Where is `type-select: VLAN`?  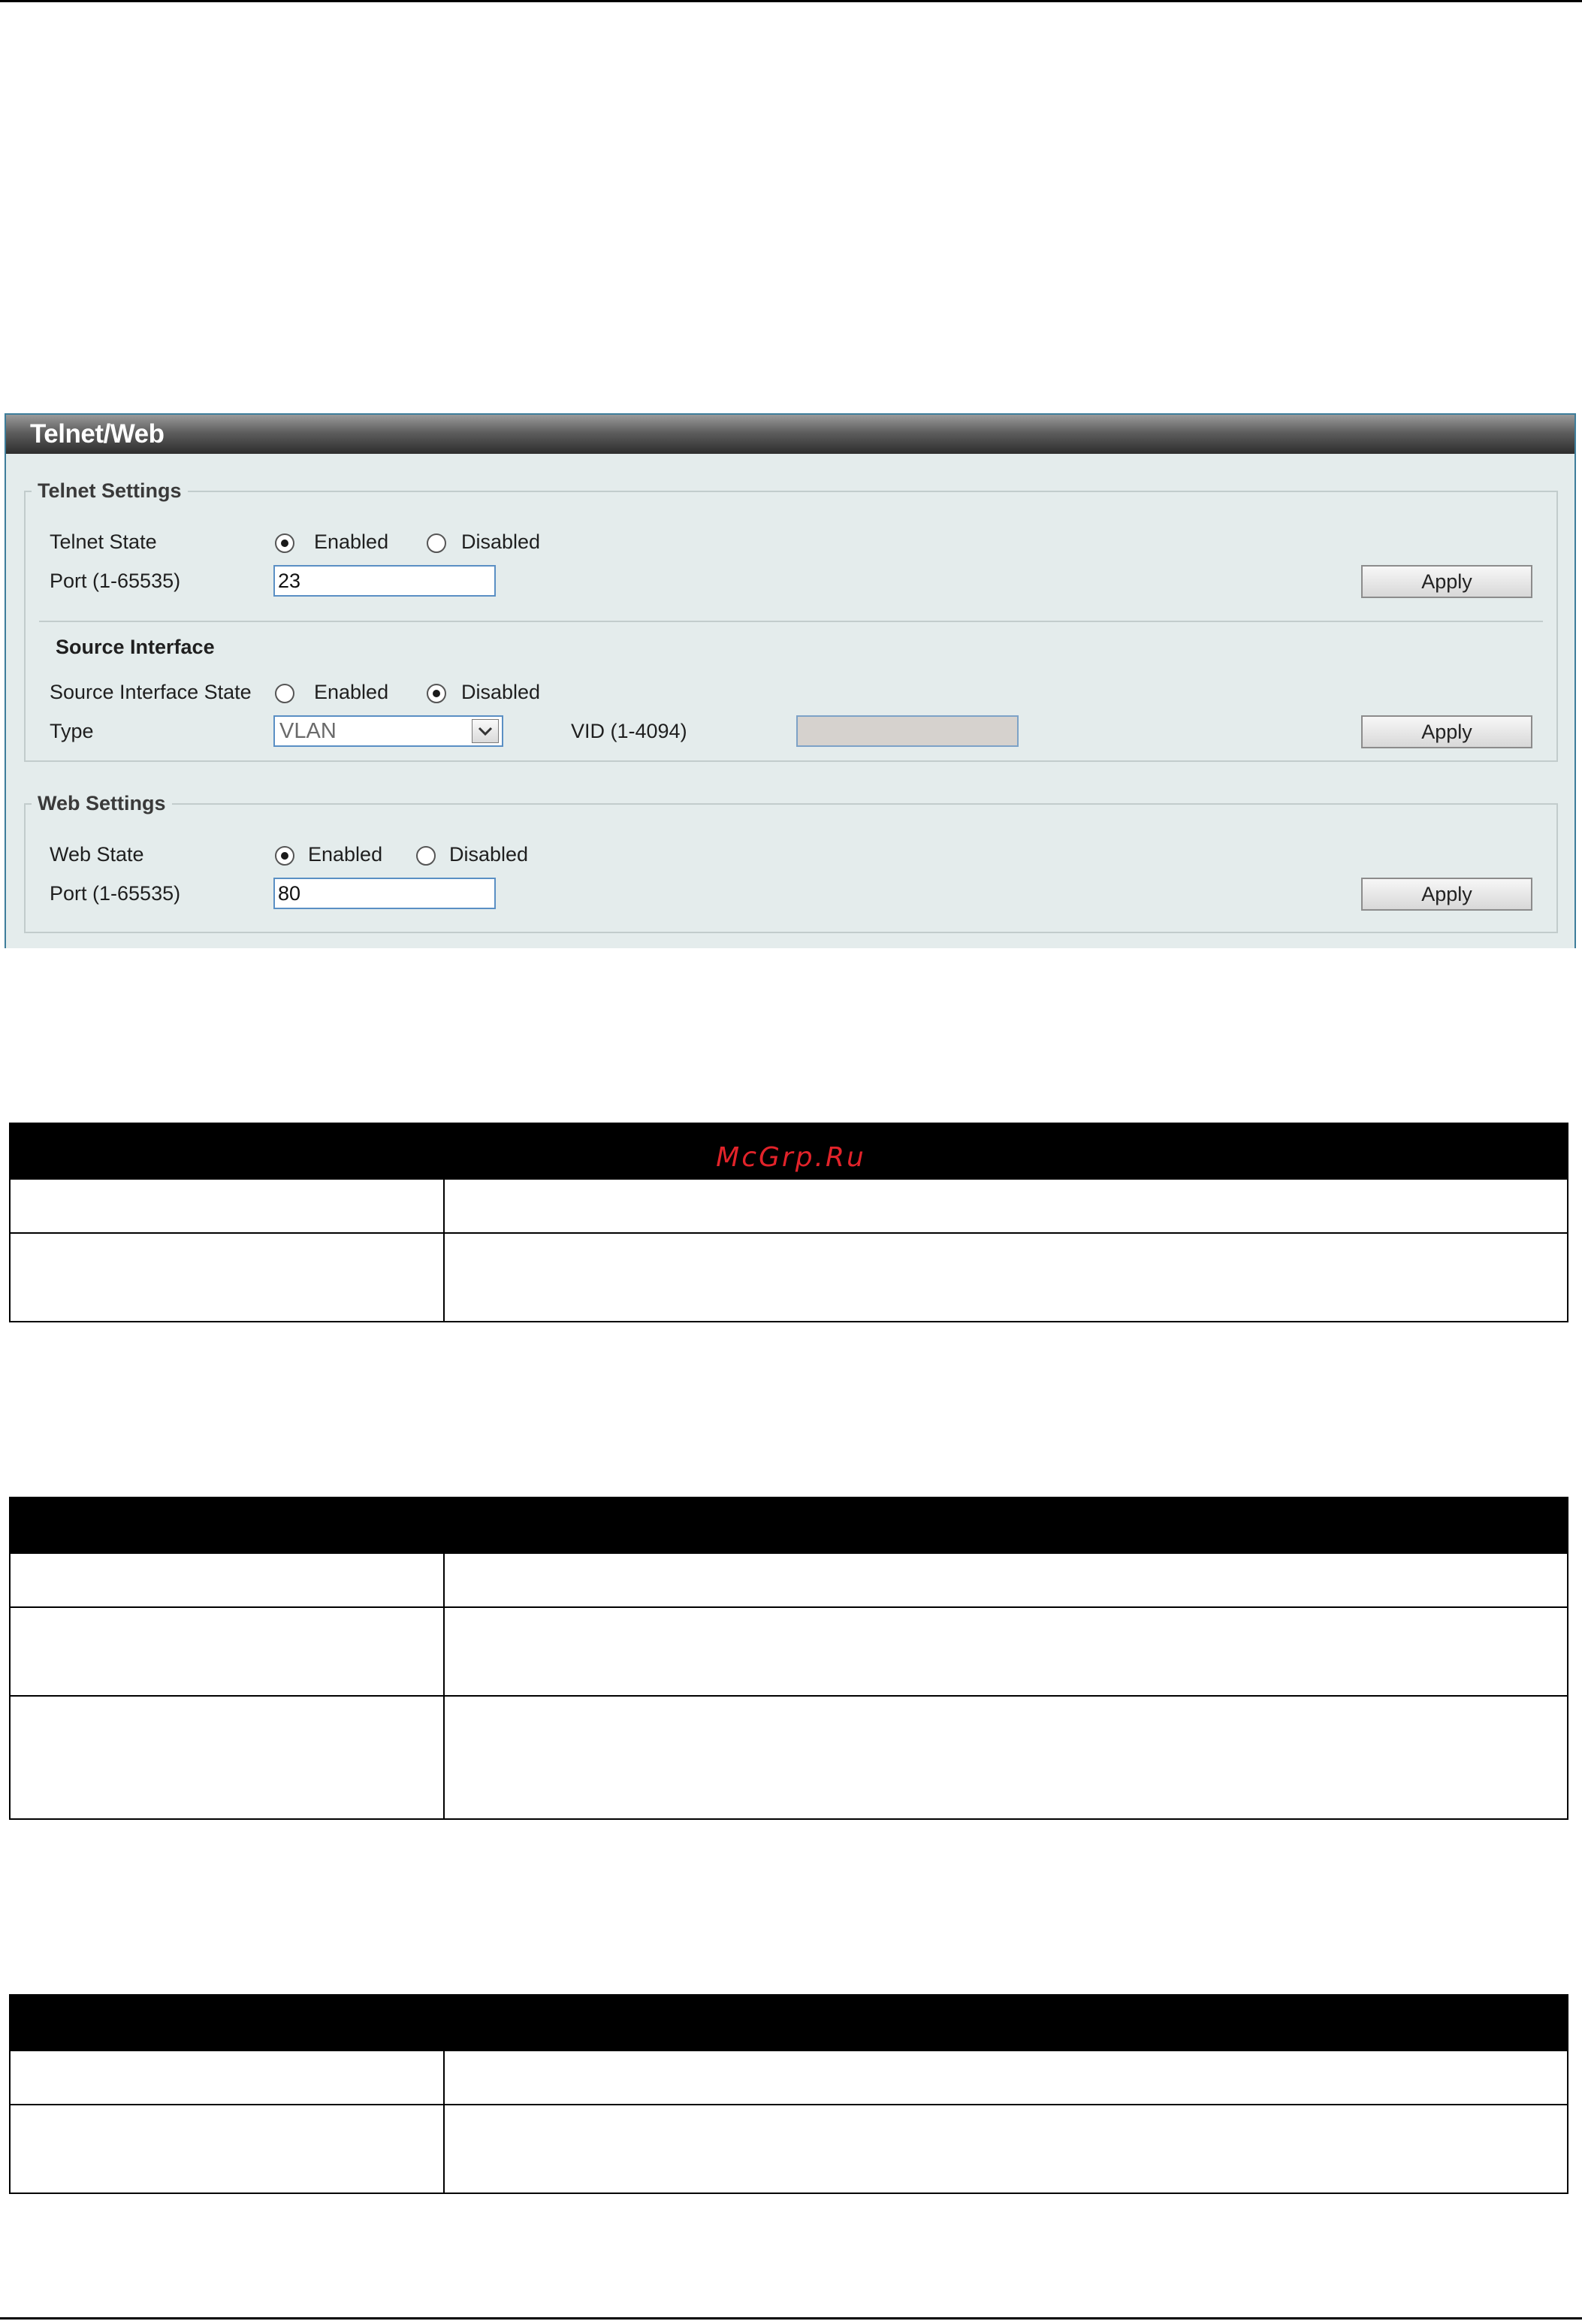 type-select: VLAN is located at coordinates (388, 731).